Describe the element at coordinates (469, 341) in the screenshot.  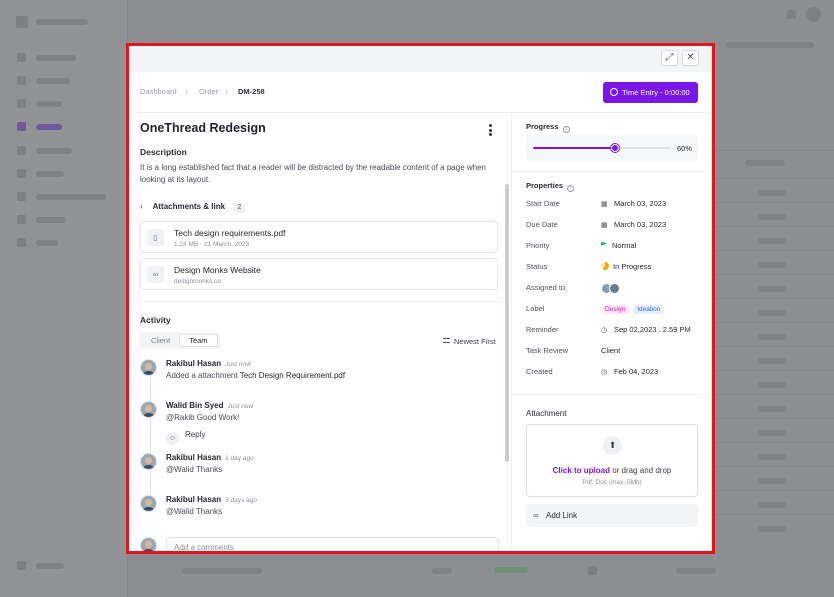
I see `sort-dropdown: Newest First` at that location.